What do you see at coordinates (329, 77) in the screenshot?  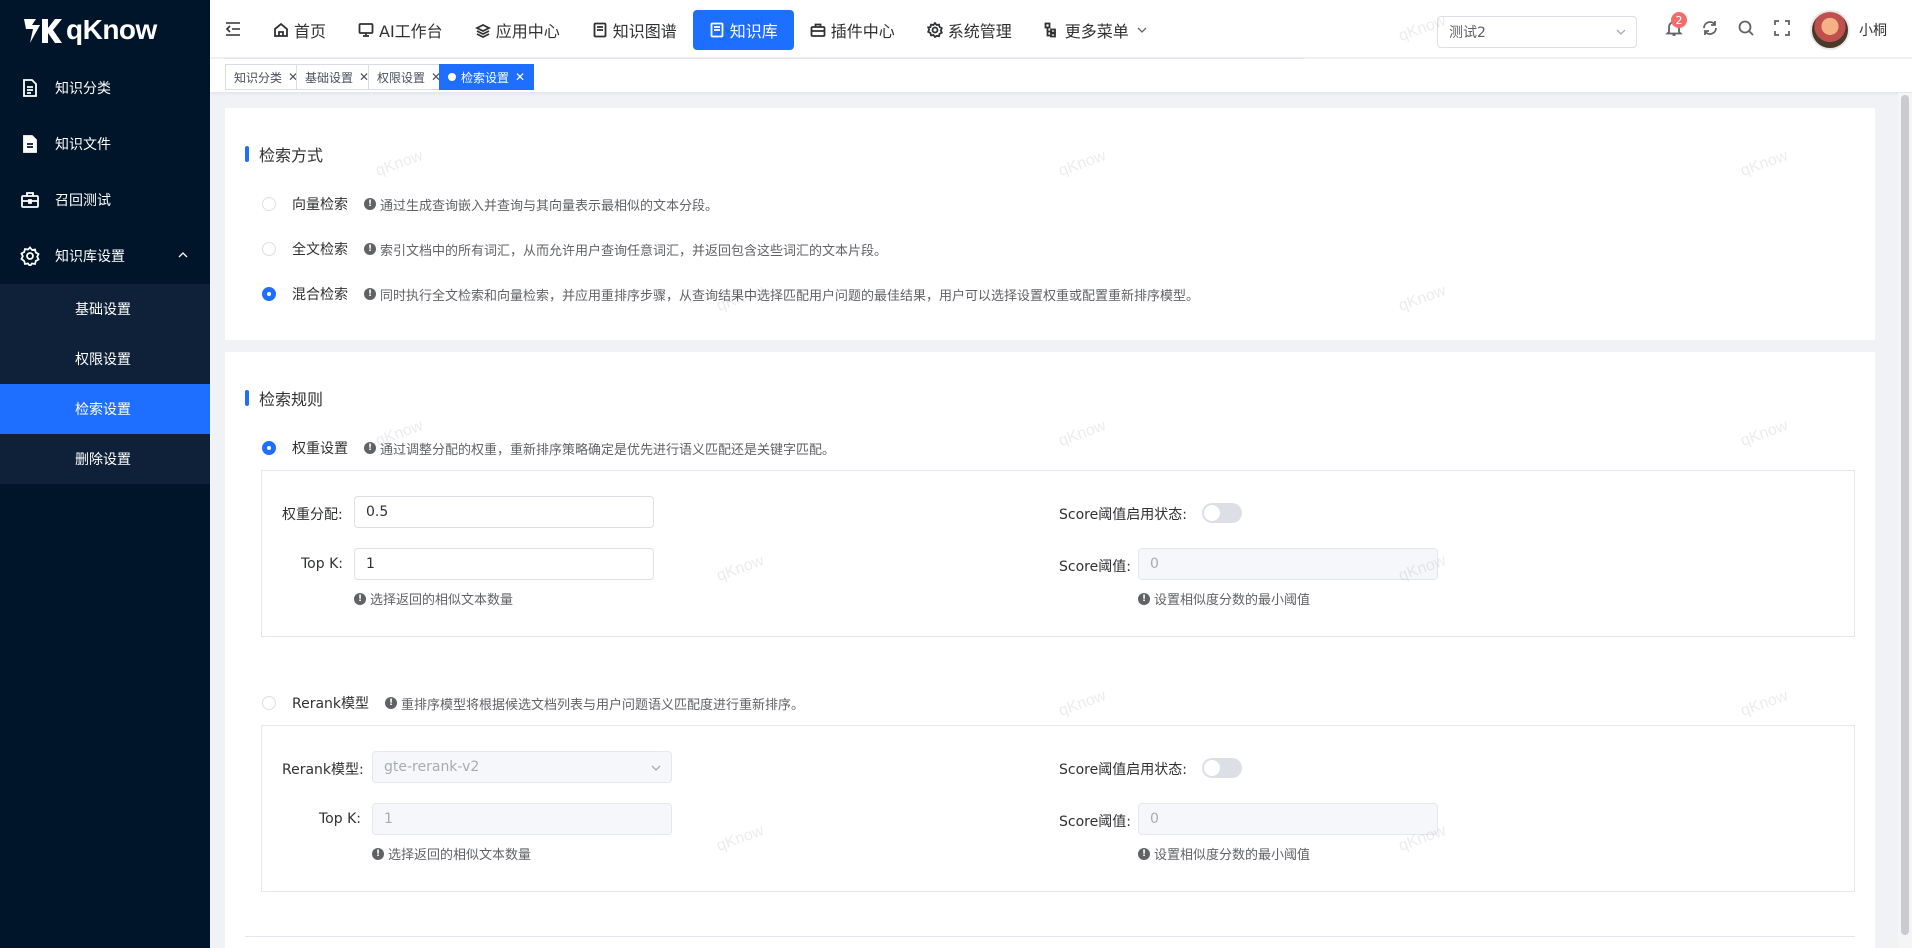 I see `tag-label: 基础设置` at bounding box center [329, 77].